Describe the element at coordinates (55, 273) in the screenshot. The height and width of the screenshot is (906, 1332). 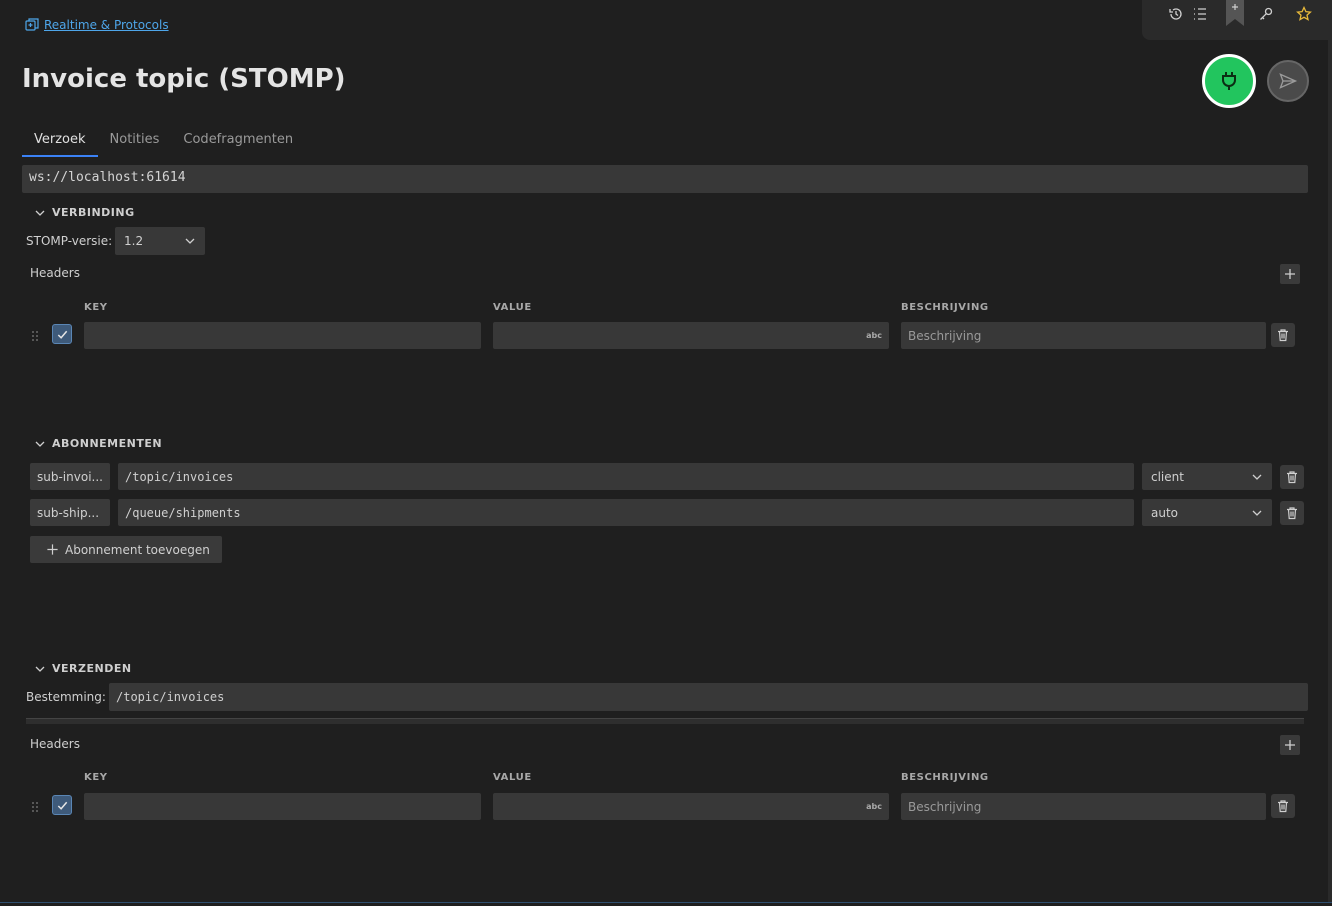
I see `connection-headers-label: Headers` at that location.